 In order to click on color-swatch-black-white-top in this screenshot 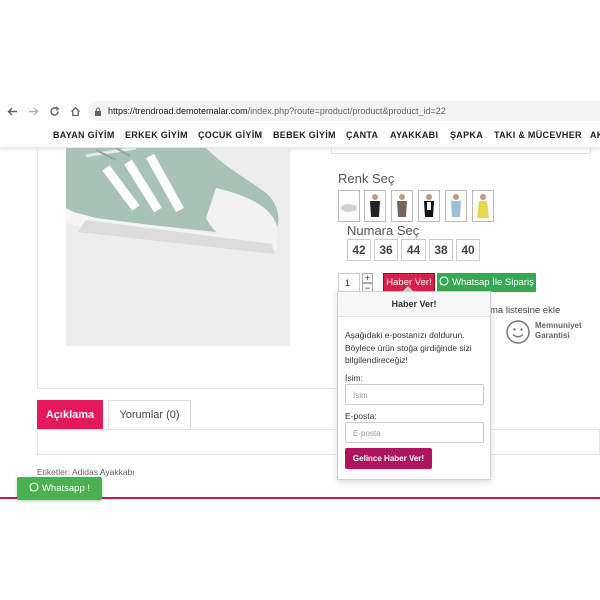, I will do `click(429, 206)`.